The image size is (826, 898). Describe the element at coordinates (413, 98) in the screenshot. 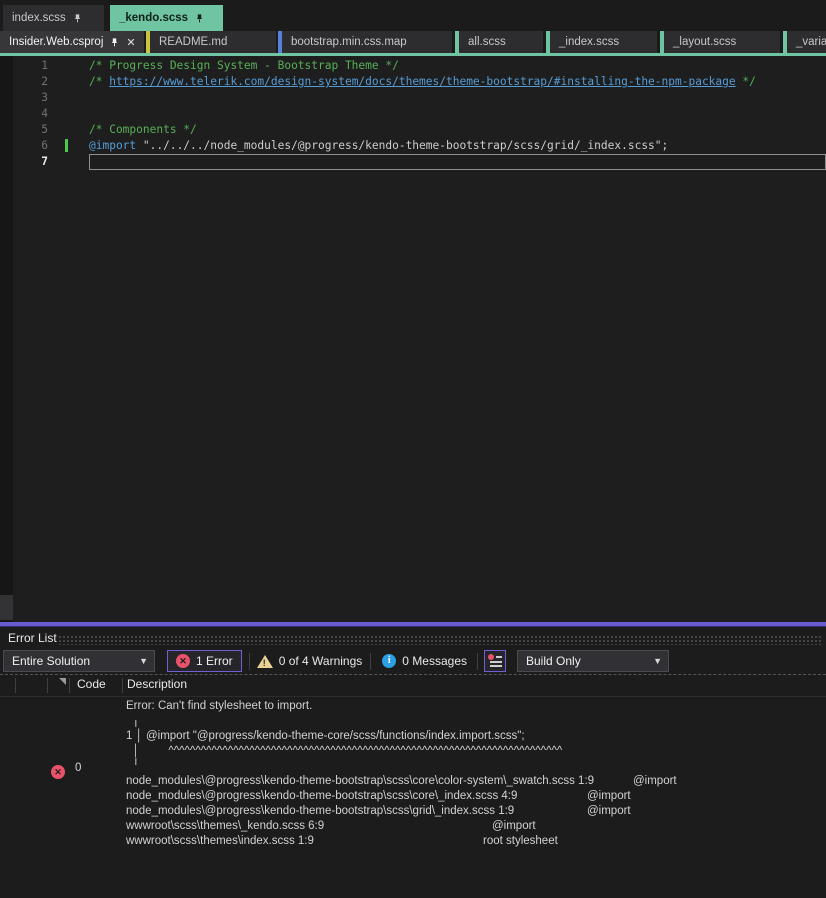

I see `editor-line: 3` at that location.